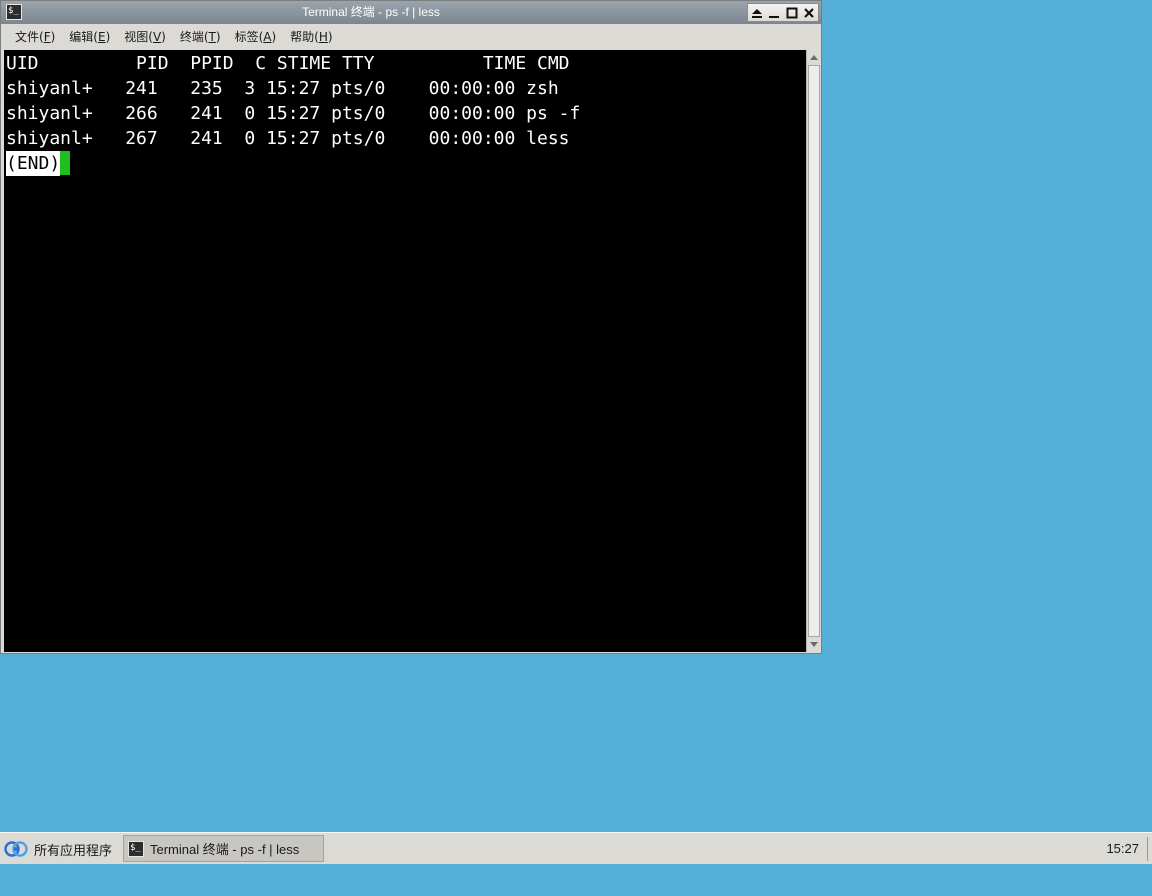  I want to click on taskbar-window-label: Terminal 终端 - ps -f | less, so click(225, 849).